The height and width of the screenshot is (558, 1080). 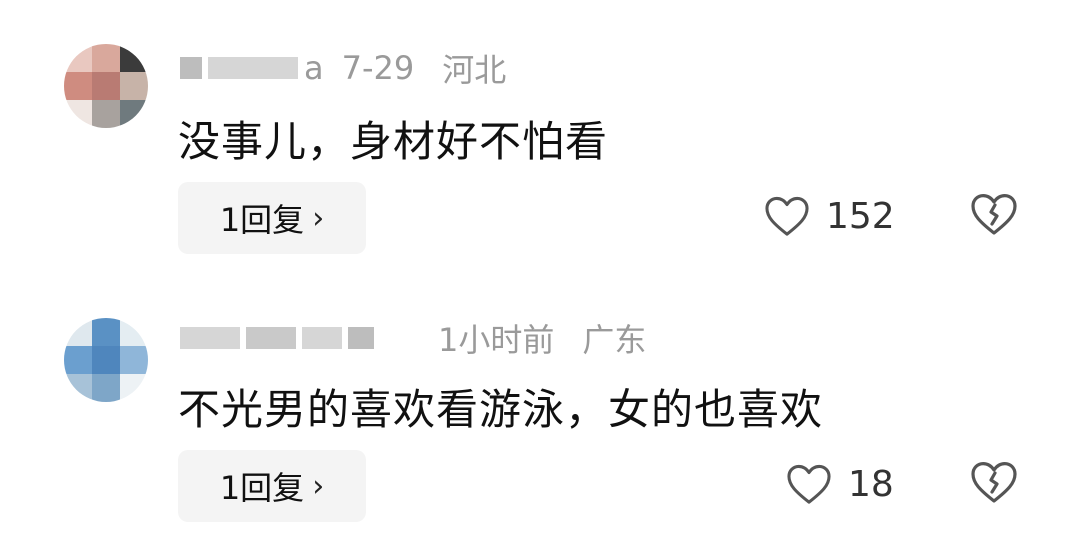 I want to click on like-count: 152, so click(x=860, y=216).